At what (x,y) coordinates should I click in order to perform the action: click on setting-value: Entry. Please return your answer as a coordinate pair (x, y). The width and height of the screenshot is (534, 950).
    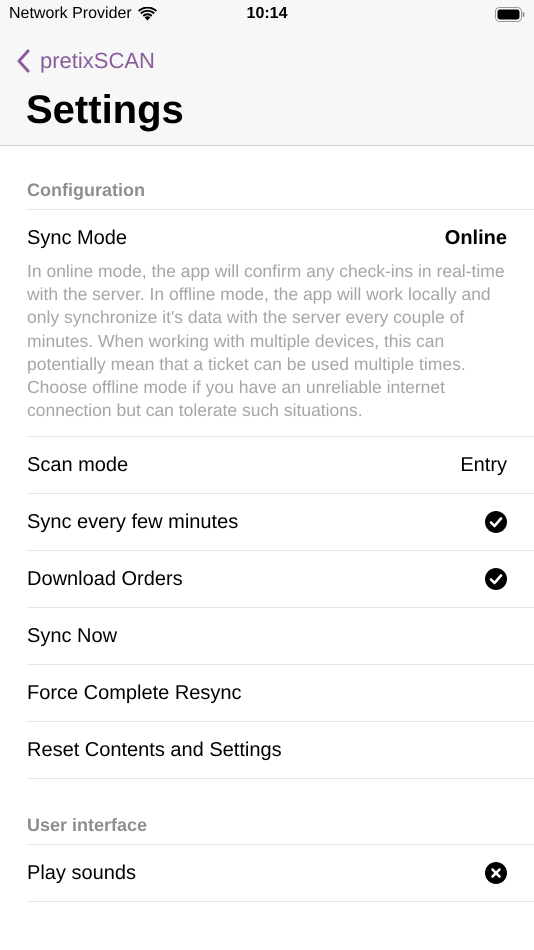
    Looking at the image, I should click on (483, 465).